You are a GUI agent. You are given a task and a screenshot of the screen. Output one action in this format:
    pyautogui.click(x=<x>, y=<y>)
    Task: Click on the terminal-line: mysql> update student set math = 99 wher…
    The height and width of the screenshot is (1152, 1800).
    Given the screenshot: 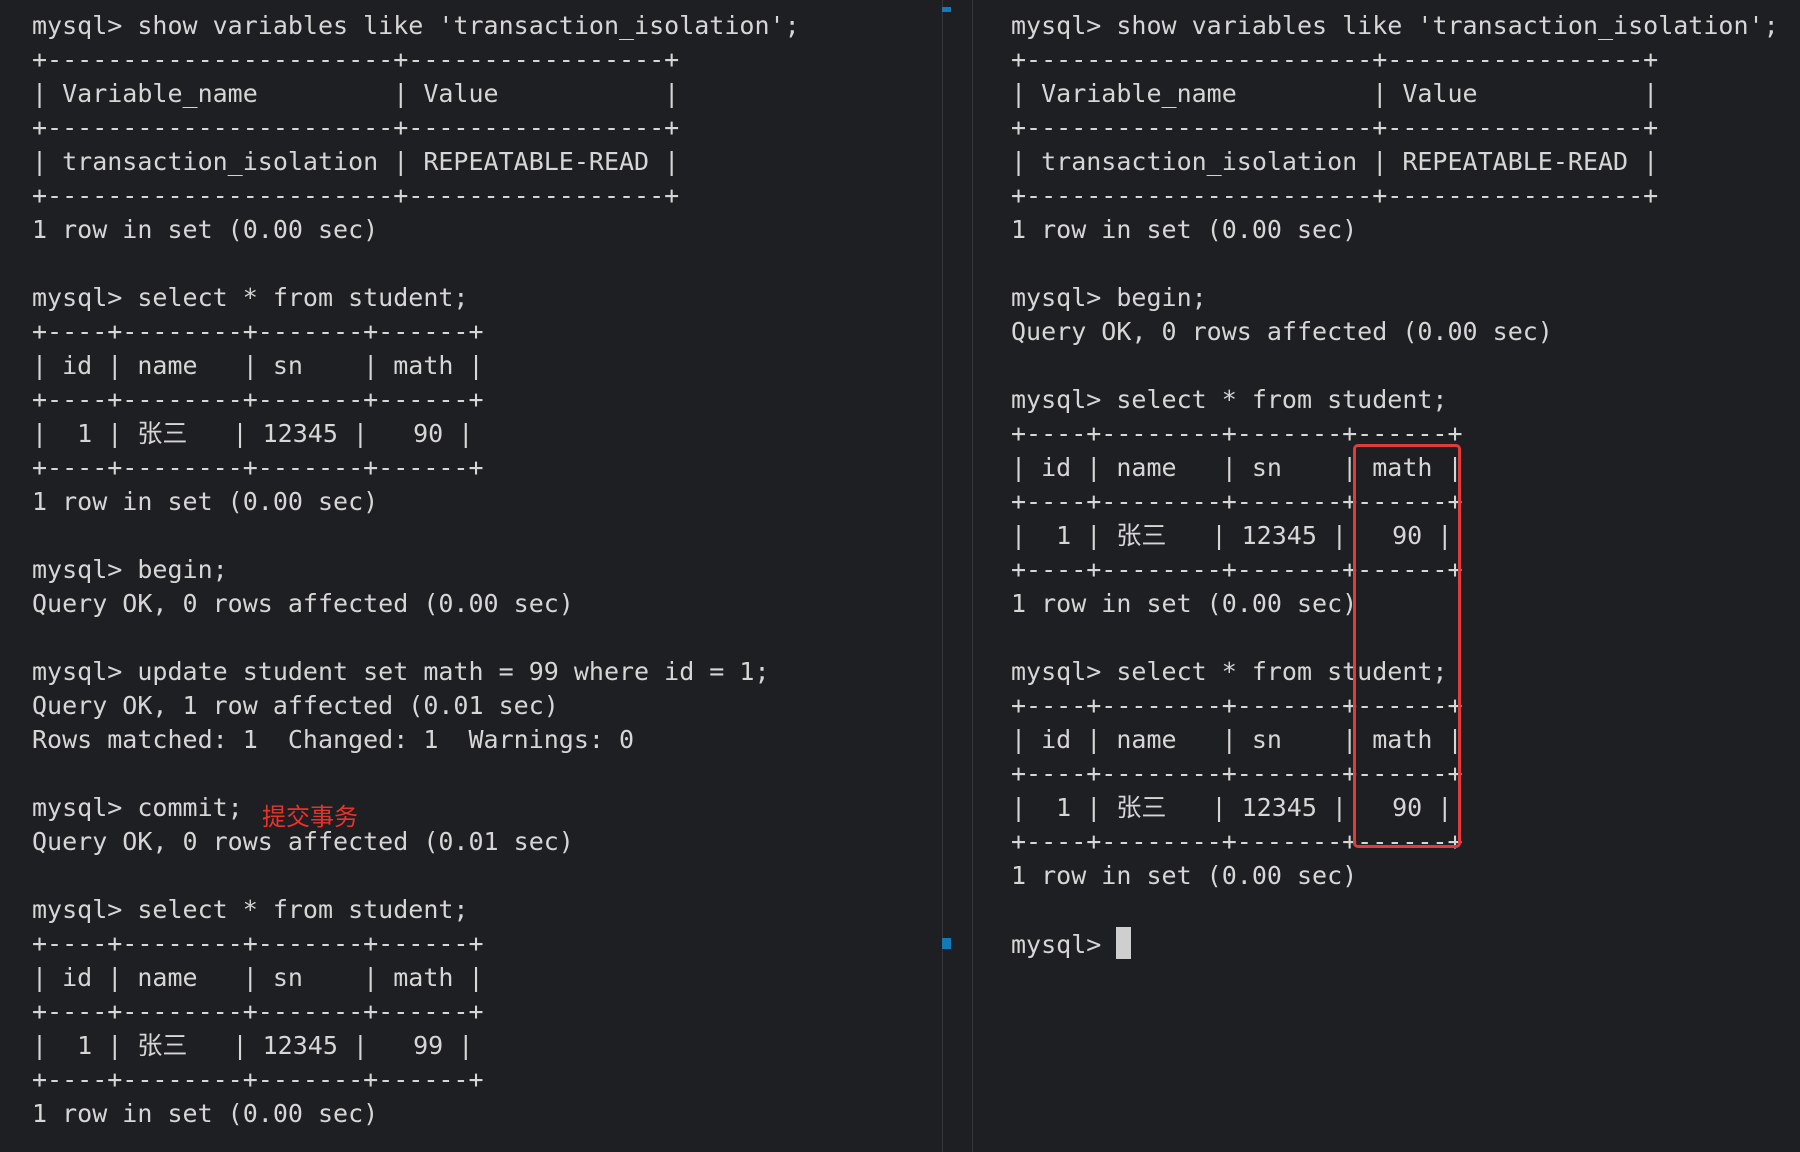 What is the action you would take?
    pyautogui.click(x=401, y=671)
    